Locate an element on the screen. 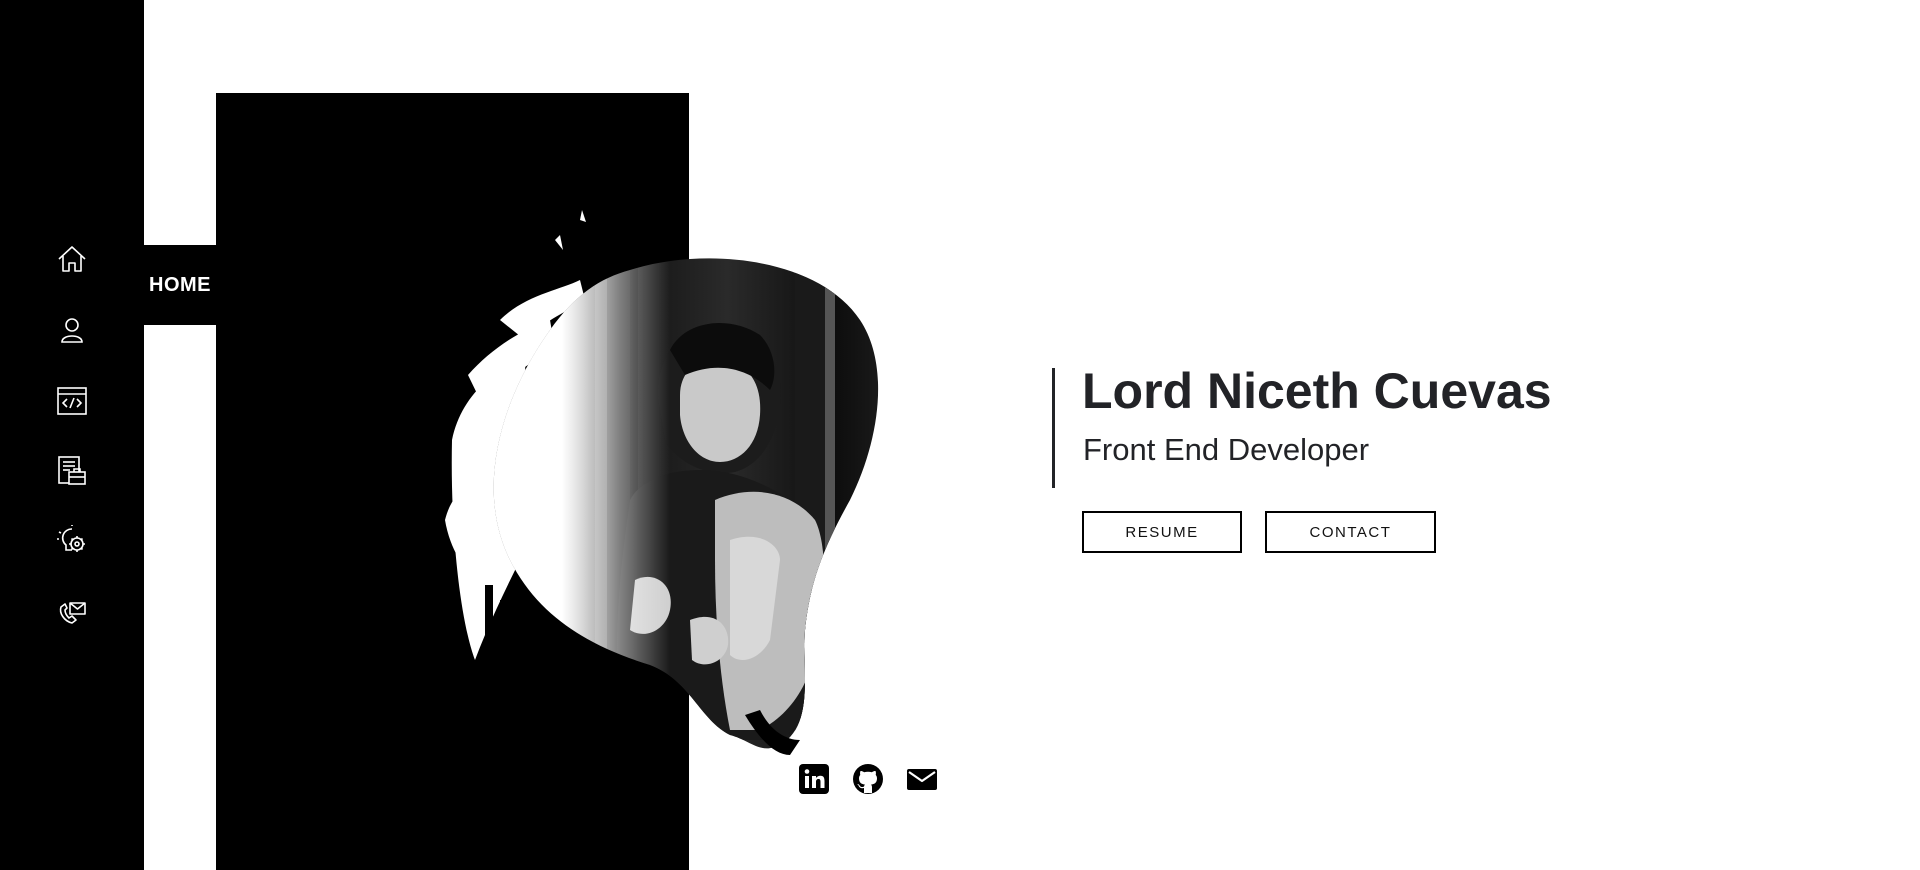 This screenshot has height=870, width=1920. linkedin-icon is located at coordinates (814, 779).